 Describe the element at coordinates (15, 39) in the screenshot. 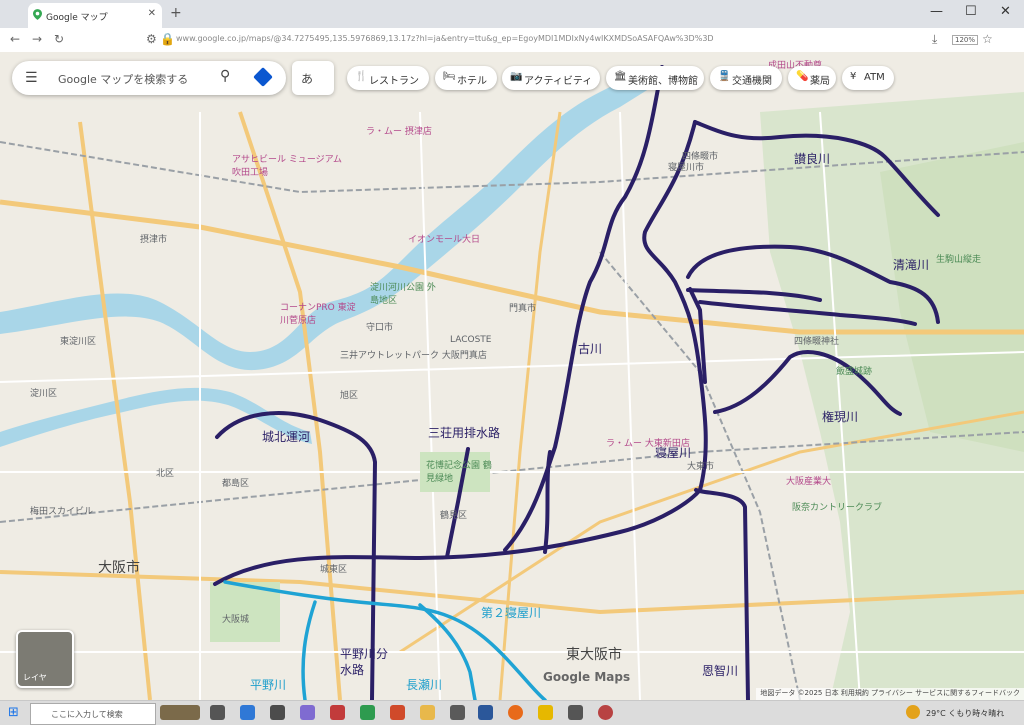

I see `back-icon: ←` at that location.